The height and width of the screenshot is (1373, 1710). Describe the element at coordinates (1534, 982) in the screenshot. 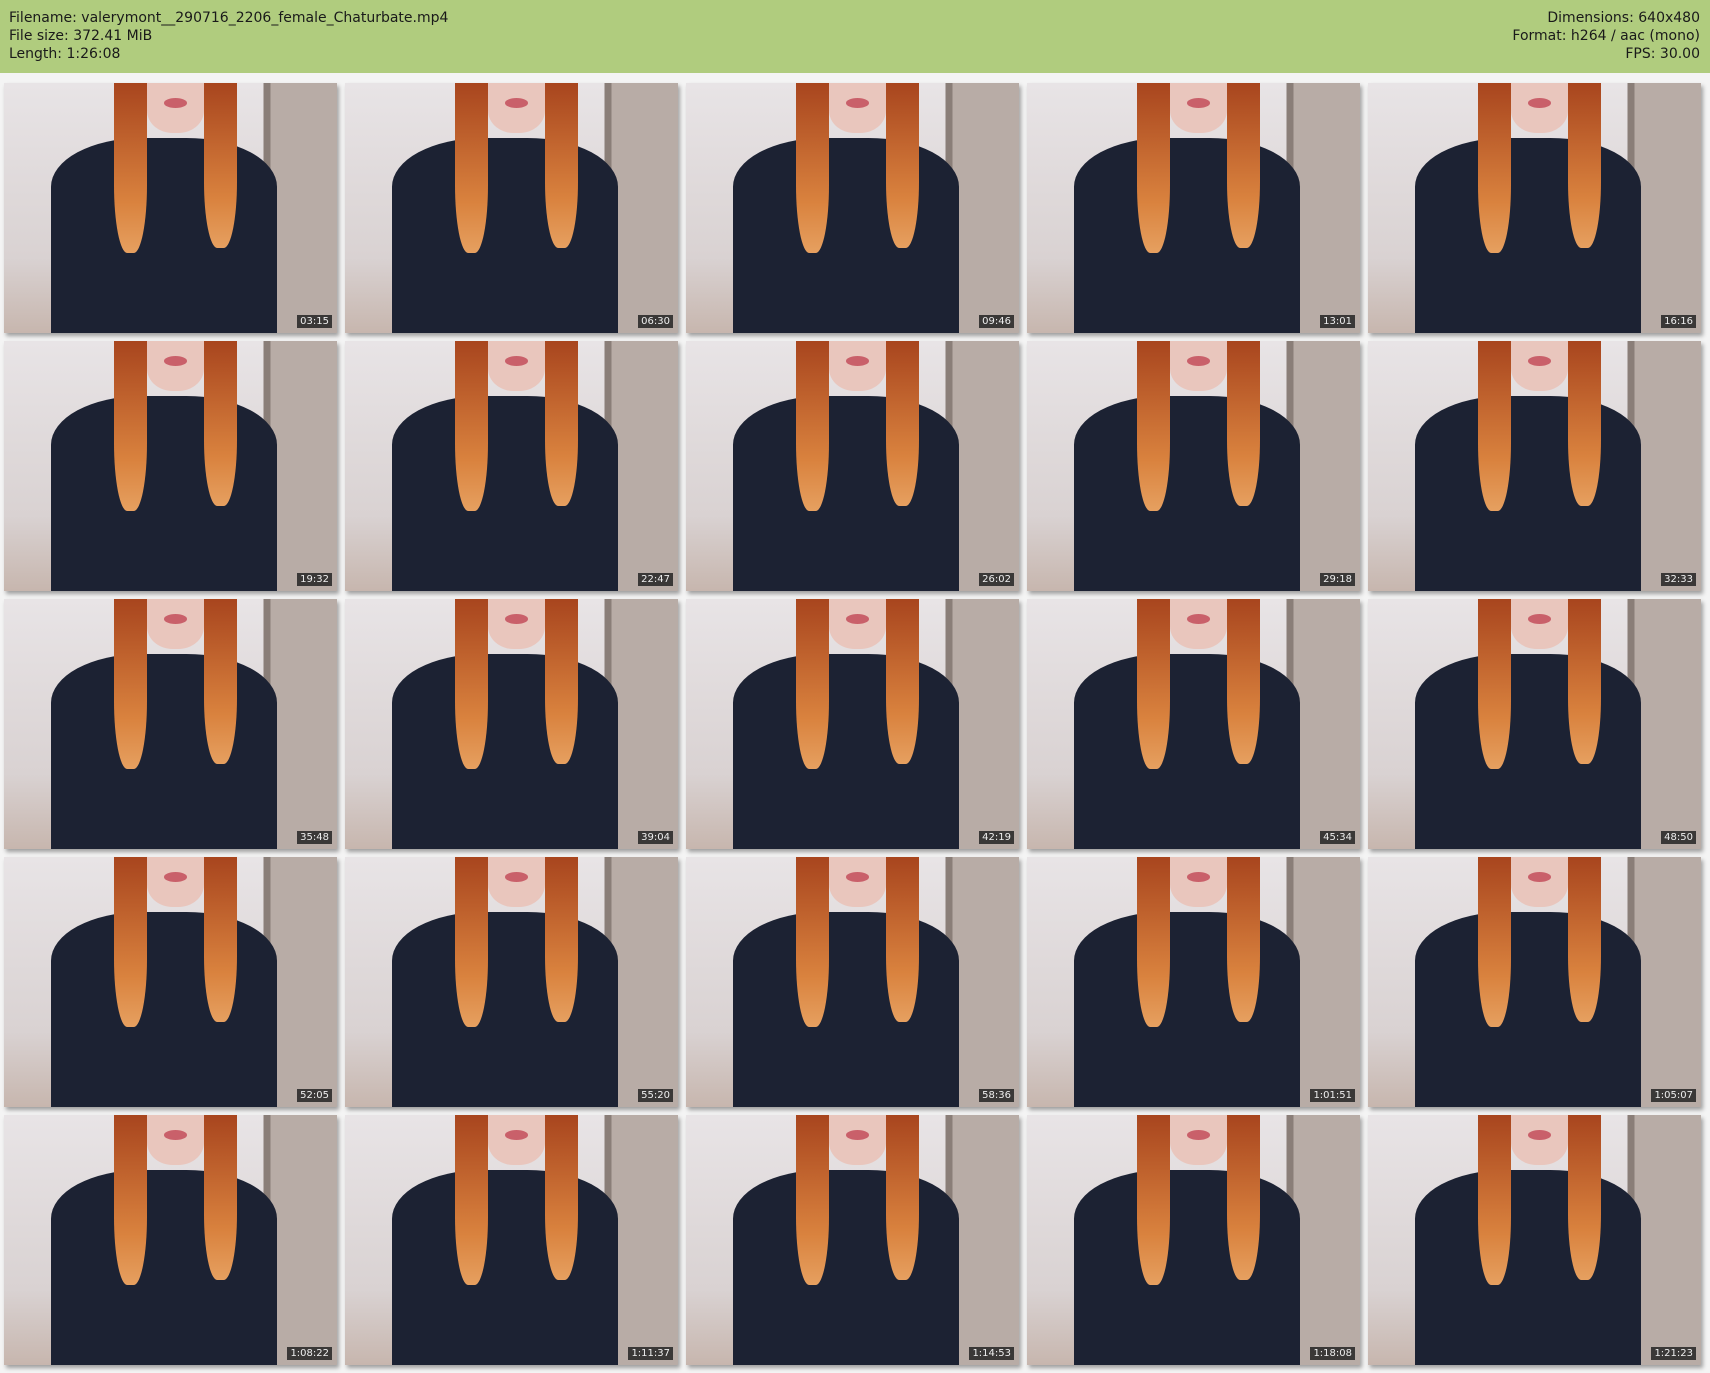

I see `video-thumbnail: 1:05:07` at that location.